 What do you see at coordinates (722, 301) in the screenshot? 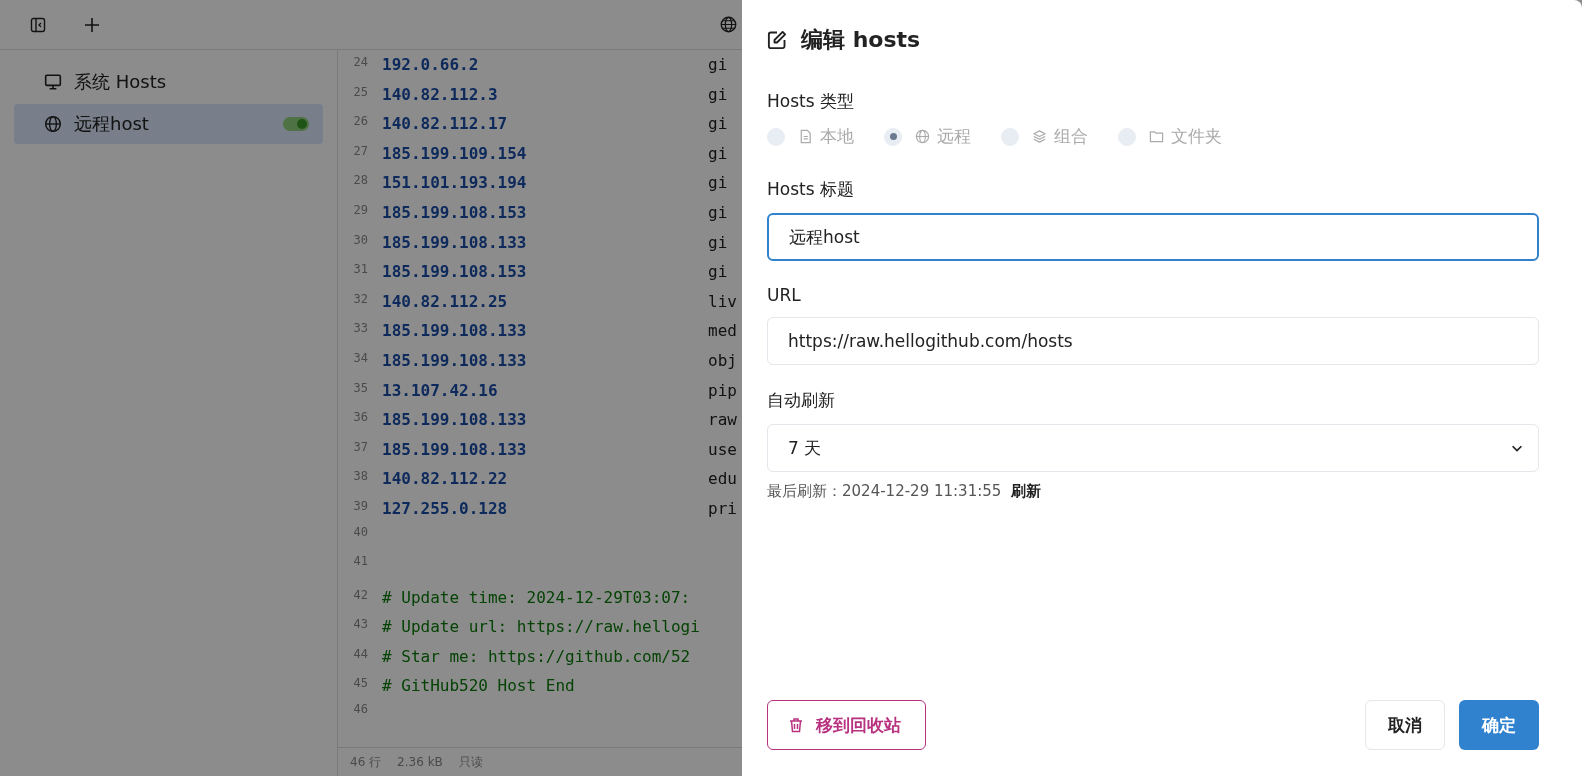
I see `host-name: liv` at bounding box center [722, 301].